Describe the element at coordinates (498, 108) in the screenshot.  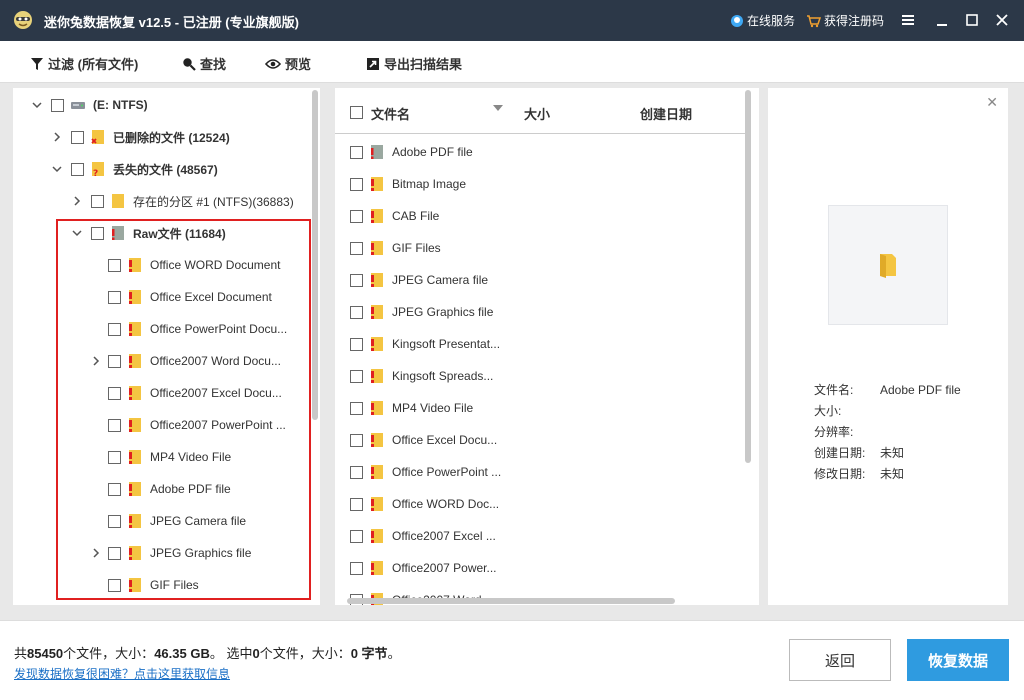
I see `sort-down-icon` at that location.